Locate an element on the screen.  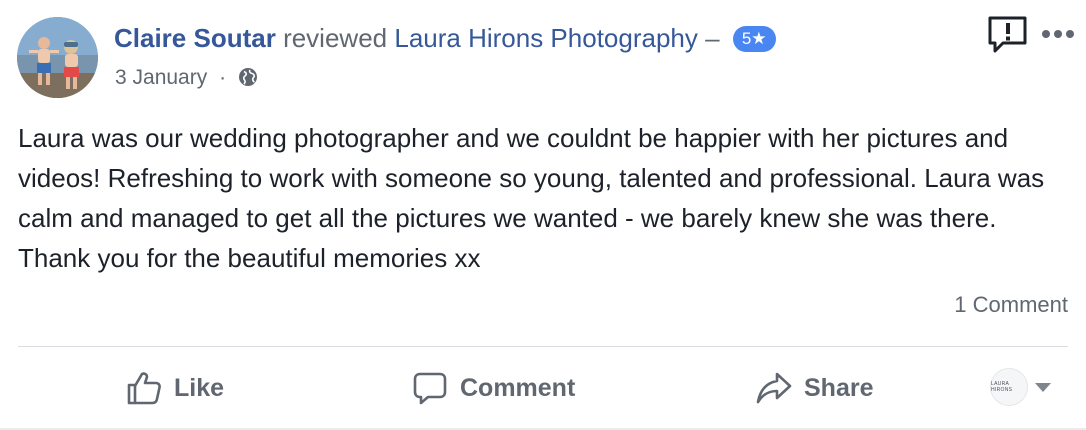
post-meta: 3 January · is located at coordinates (186, 78).